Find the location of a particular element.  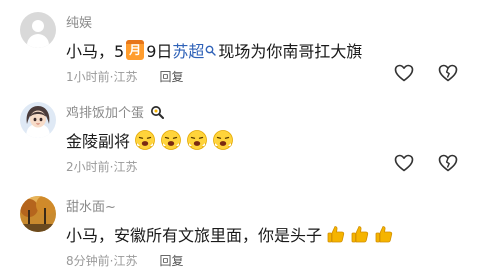

comment-text: 金陵副将 is located at coordinates (150, 140).